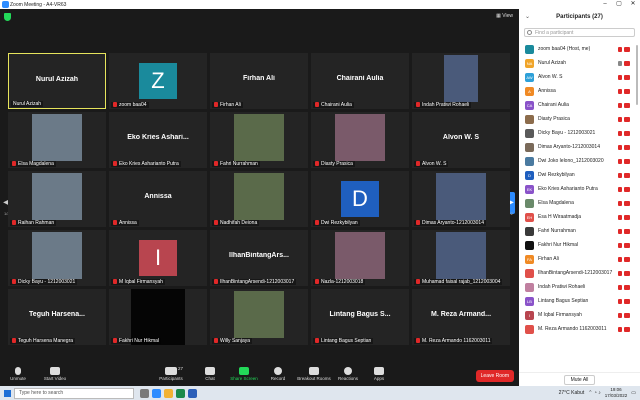  I want to click on tile-name-label: Annissa, so click(125, 223).